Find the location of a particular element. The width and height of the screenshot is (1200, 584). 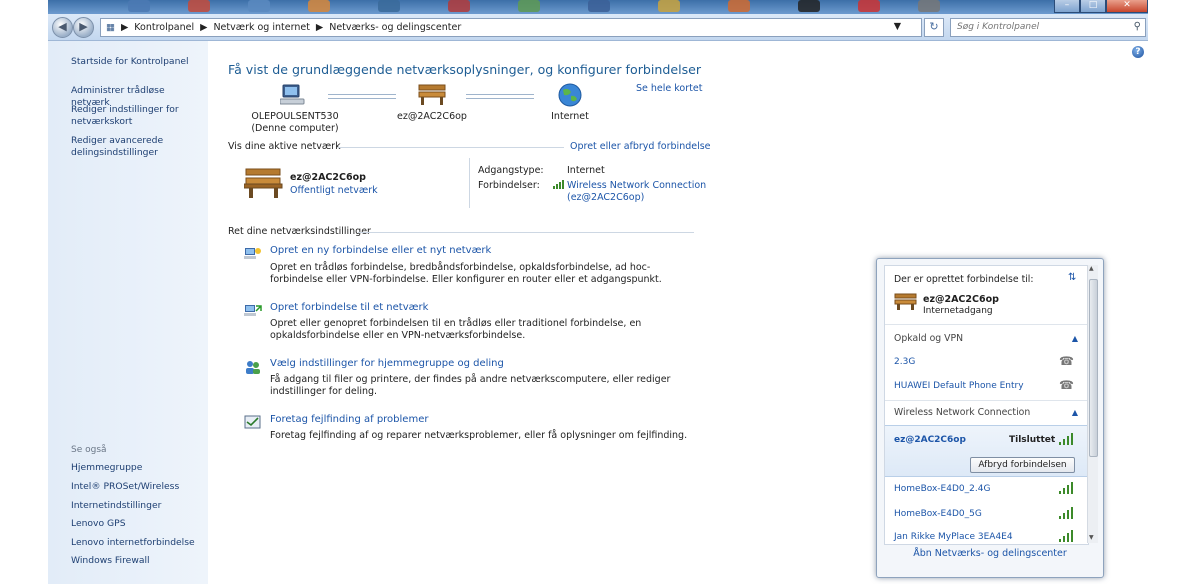

adapter-settings-link: Rediger indstillinger for netværkskort is located at coordinates (138, 115).